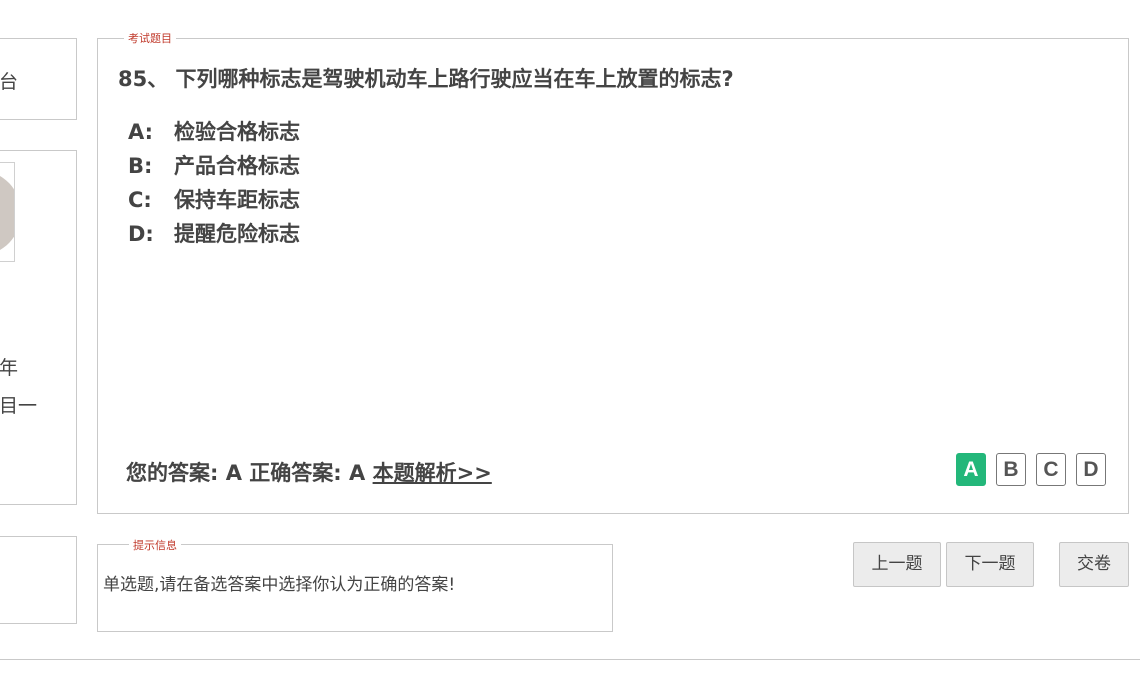 The image size is (1140, 699). Describe the element at coordinates (279, 585) in the screenshot. I see `hint-text: 单选题,请在备选答案中选择你认为正确的答案!` at that location.